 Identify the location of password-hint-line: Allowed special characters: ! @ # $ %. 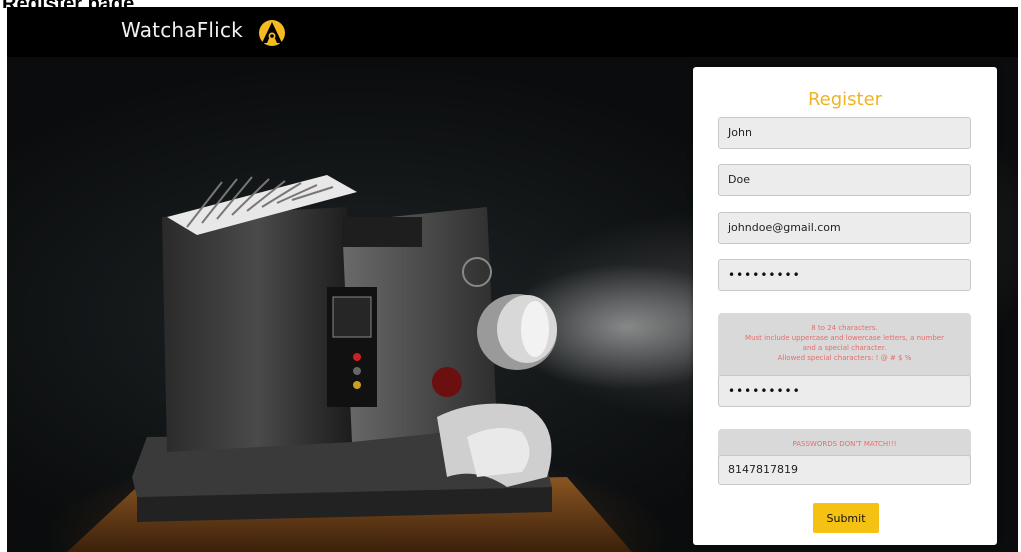
(844, 358).